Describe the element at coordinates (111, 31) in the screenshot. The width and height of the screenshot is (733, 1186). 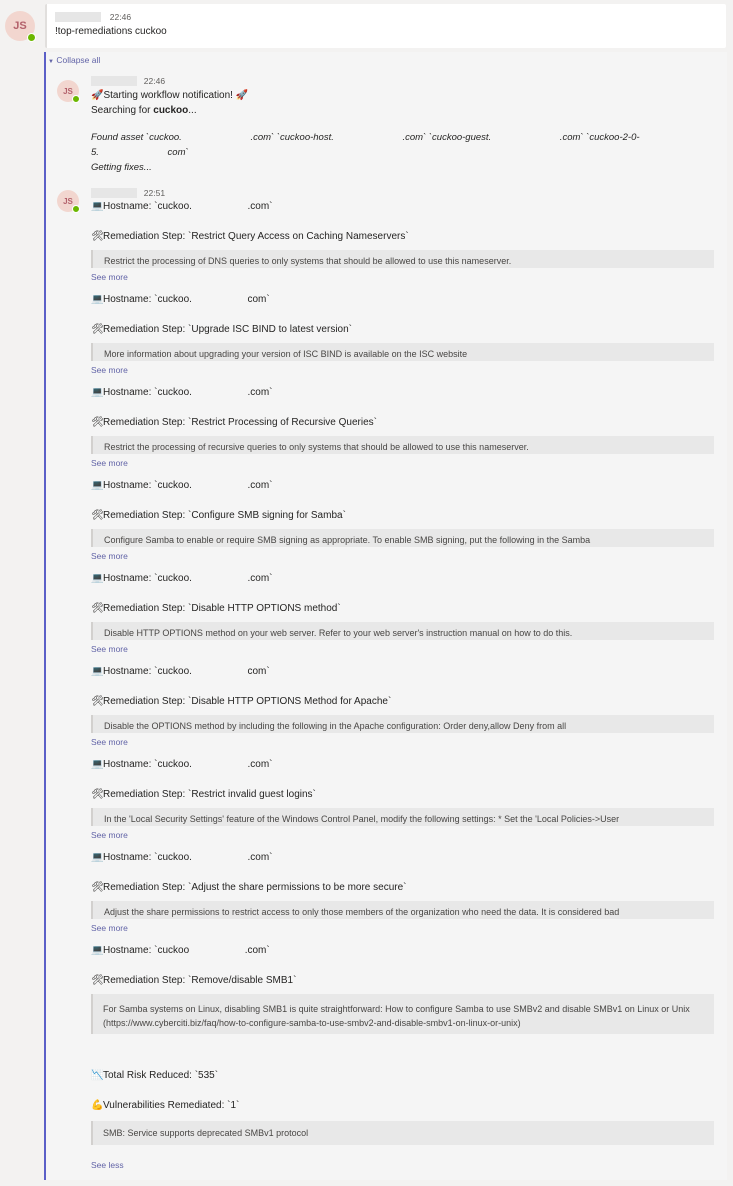
I see `message-text: !top-remediations cuckoo` at that location.